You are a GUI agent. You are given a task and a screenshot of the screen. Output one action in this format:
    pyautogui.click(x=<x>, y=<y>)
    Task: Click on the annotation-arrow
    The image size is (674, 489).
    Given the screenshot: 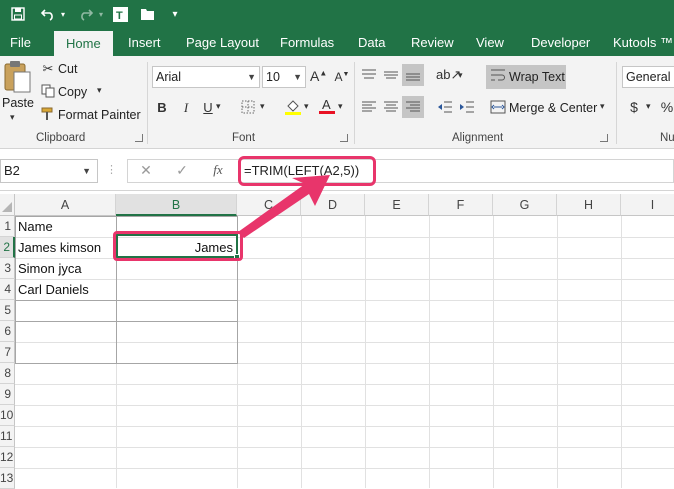 What is the action you would take?
    pyautogui.click(x=284, y=206)
    